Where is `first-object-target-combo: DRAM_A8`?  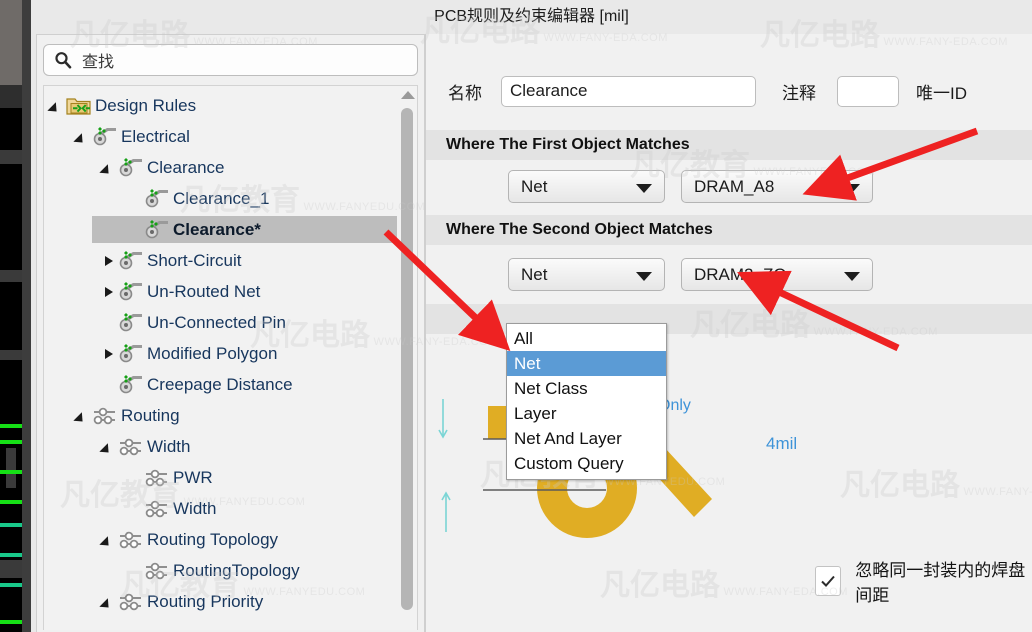
first-object-target-combo: DRAM_A8 is located at coordinates (777, 186).